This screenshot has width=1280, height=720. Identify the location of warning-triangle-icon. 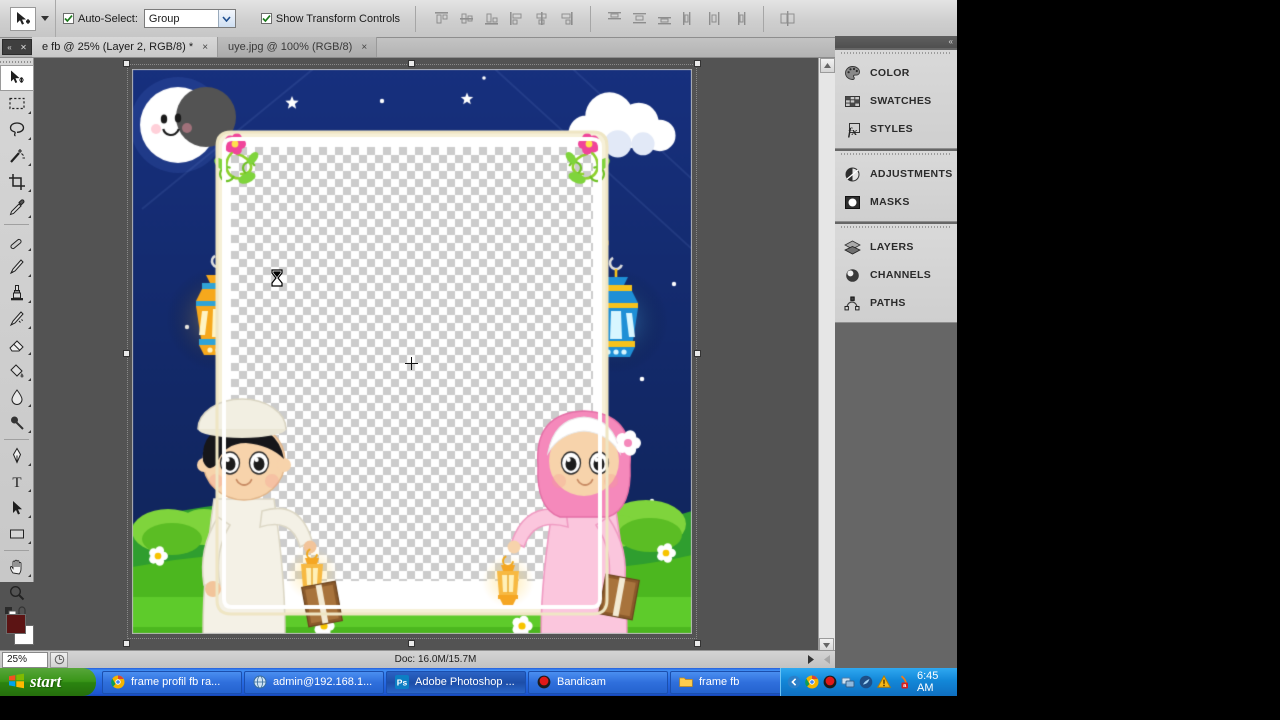
(884, 681).